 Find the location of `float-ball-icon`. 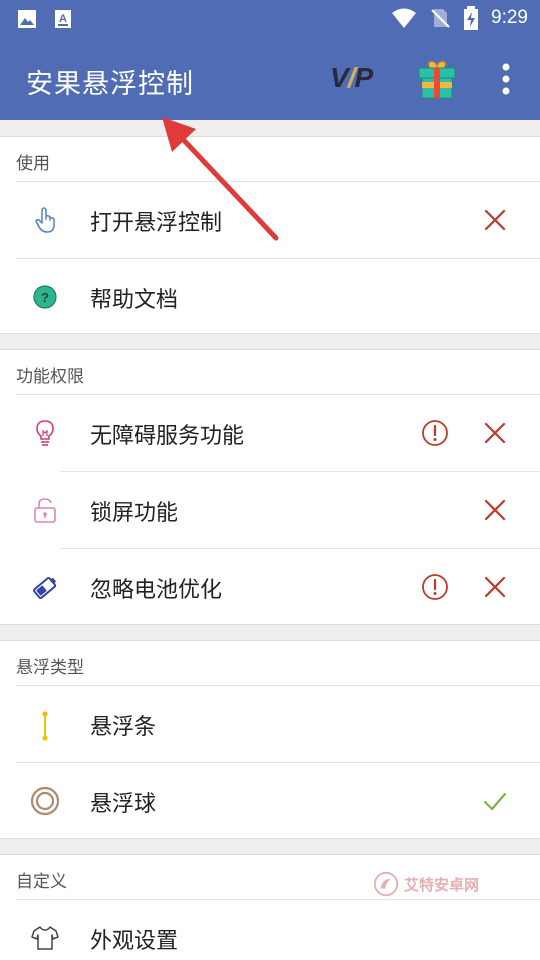

float-ball-icon is located at coordinates (45, 801).